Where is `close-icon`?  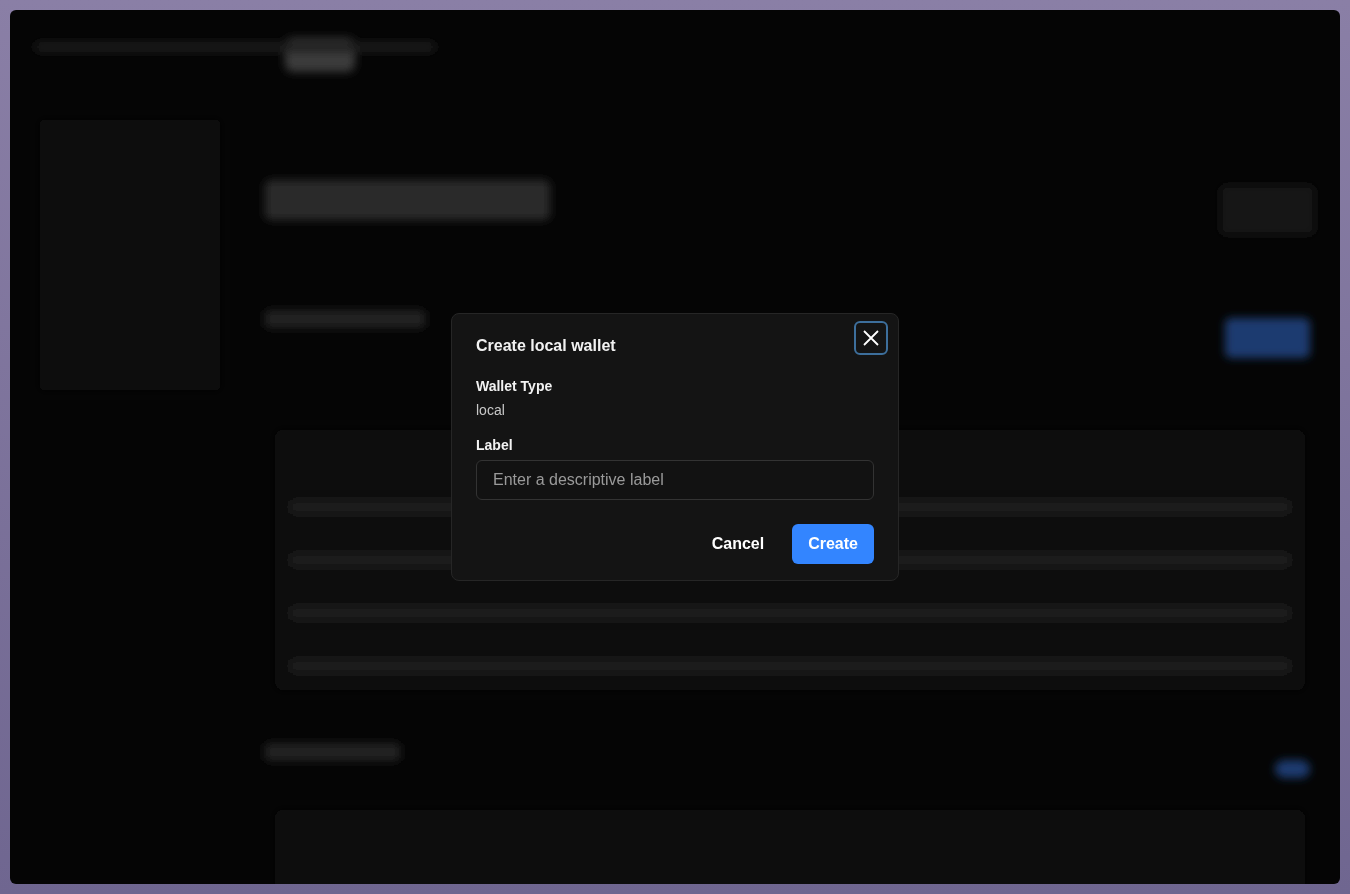
close-icon is located at coordinates (871, 338).